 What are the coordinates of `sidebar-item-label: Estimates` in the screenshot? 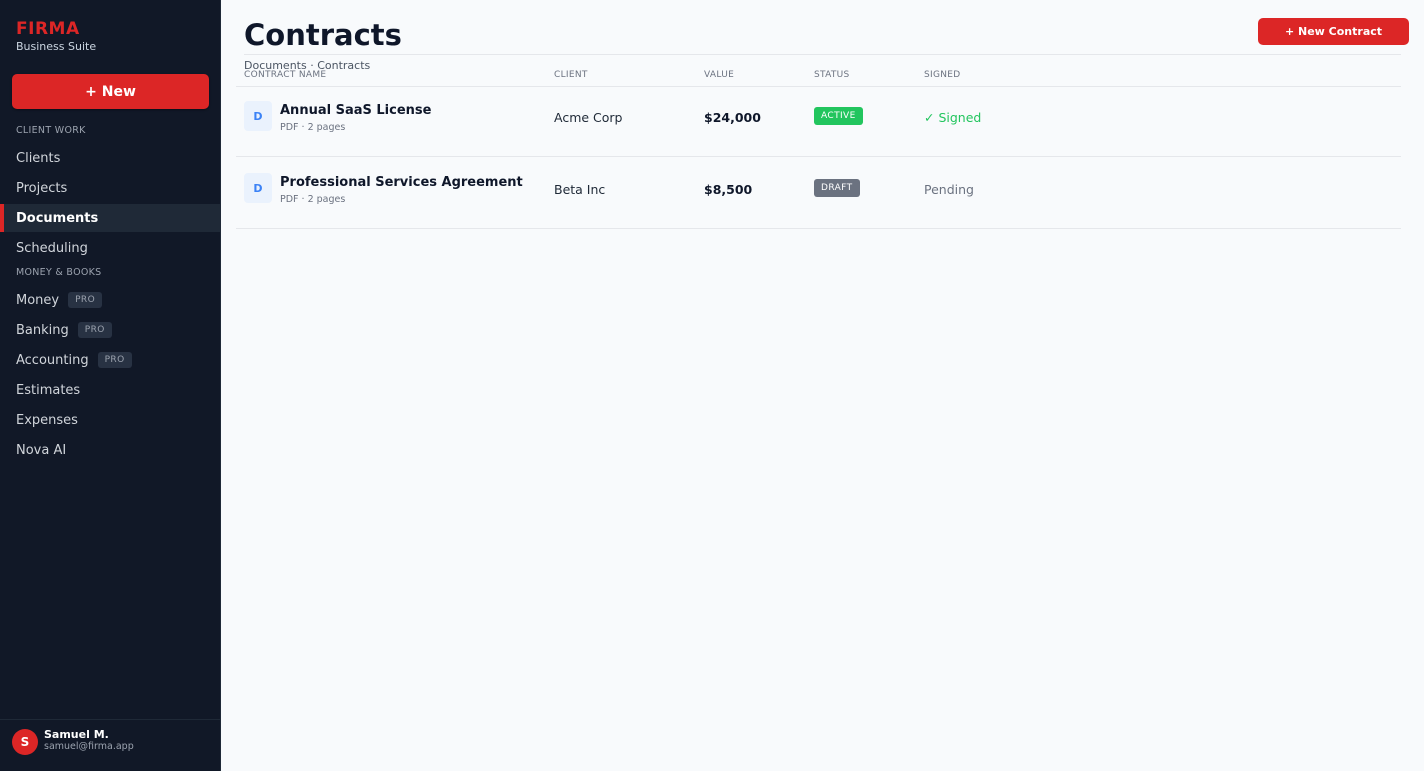 It's located at (48, 390).